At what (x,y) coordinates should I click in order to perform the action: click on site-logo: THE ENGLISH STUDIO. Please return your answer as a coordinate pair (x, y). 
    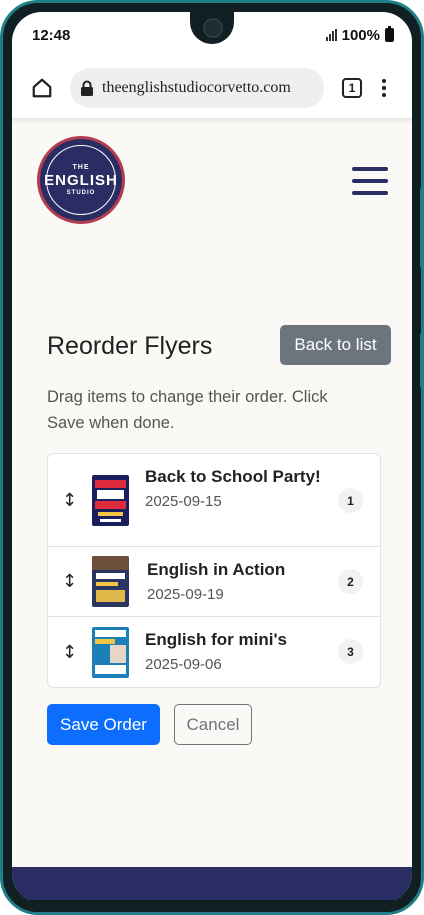
    Looking at the image, I should click on (81, 180).